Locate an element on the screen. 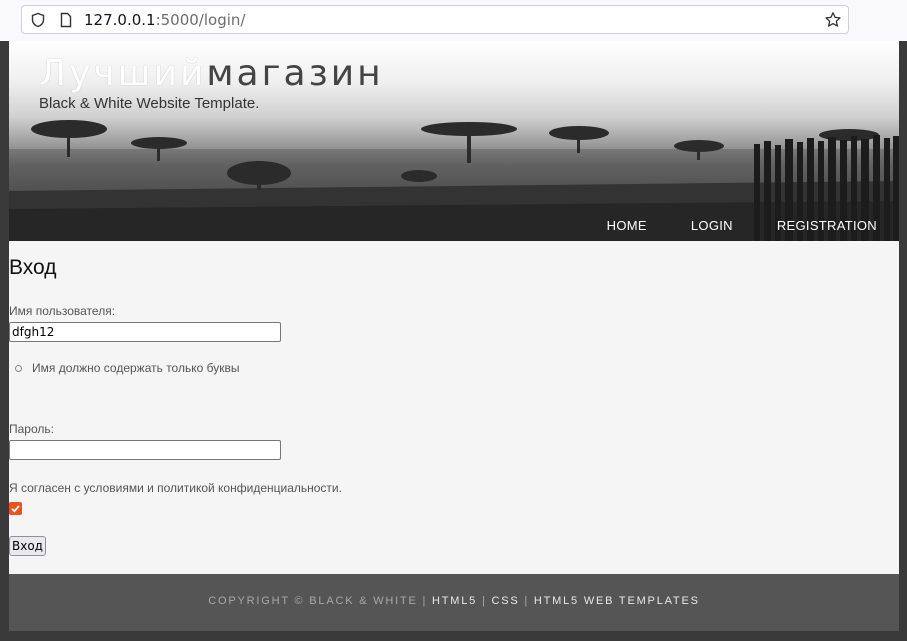  password-field is located at coordinates (145, 450).